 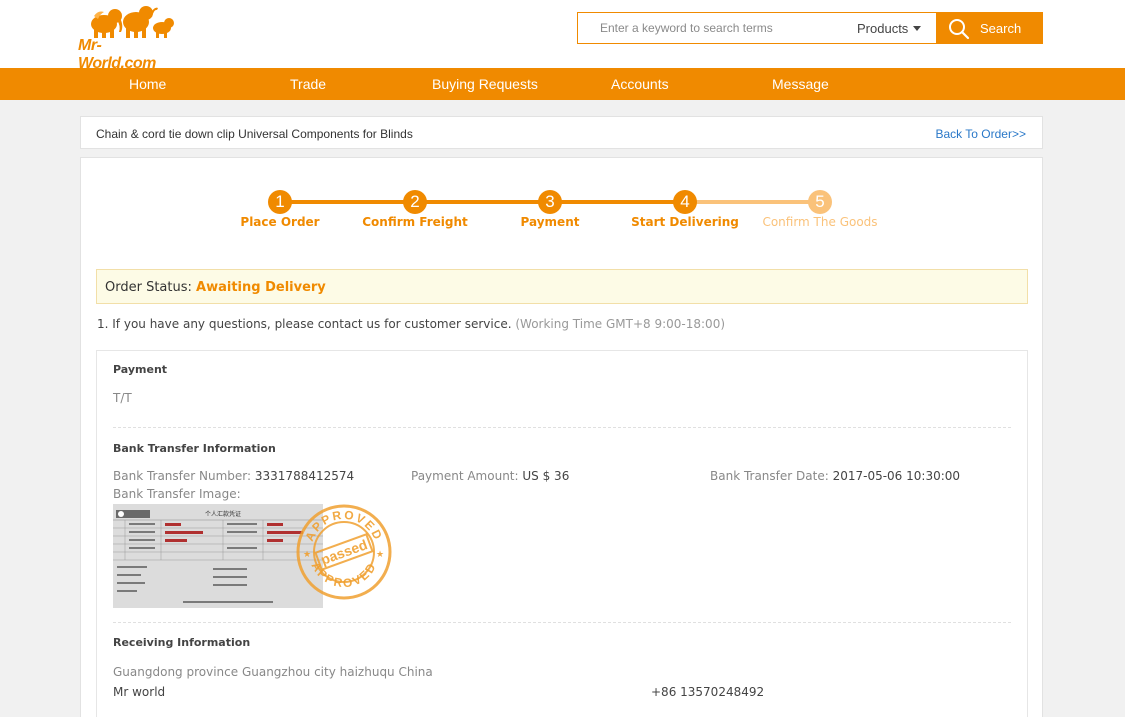 I want to click on nav-item-message: Message, so click(x=800, y=84).